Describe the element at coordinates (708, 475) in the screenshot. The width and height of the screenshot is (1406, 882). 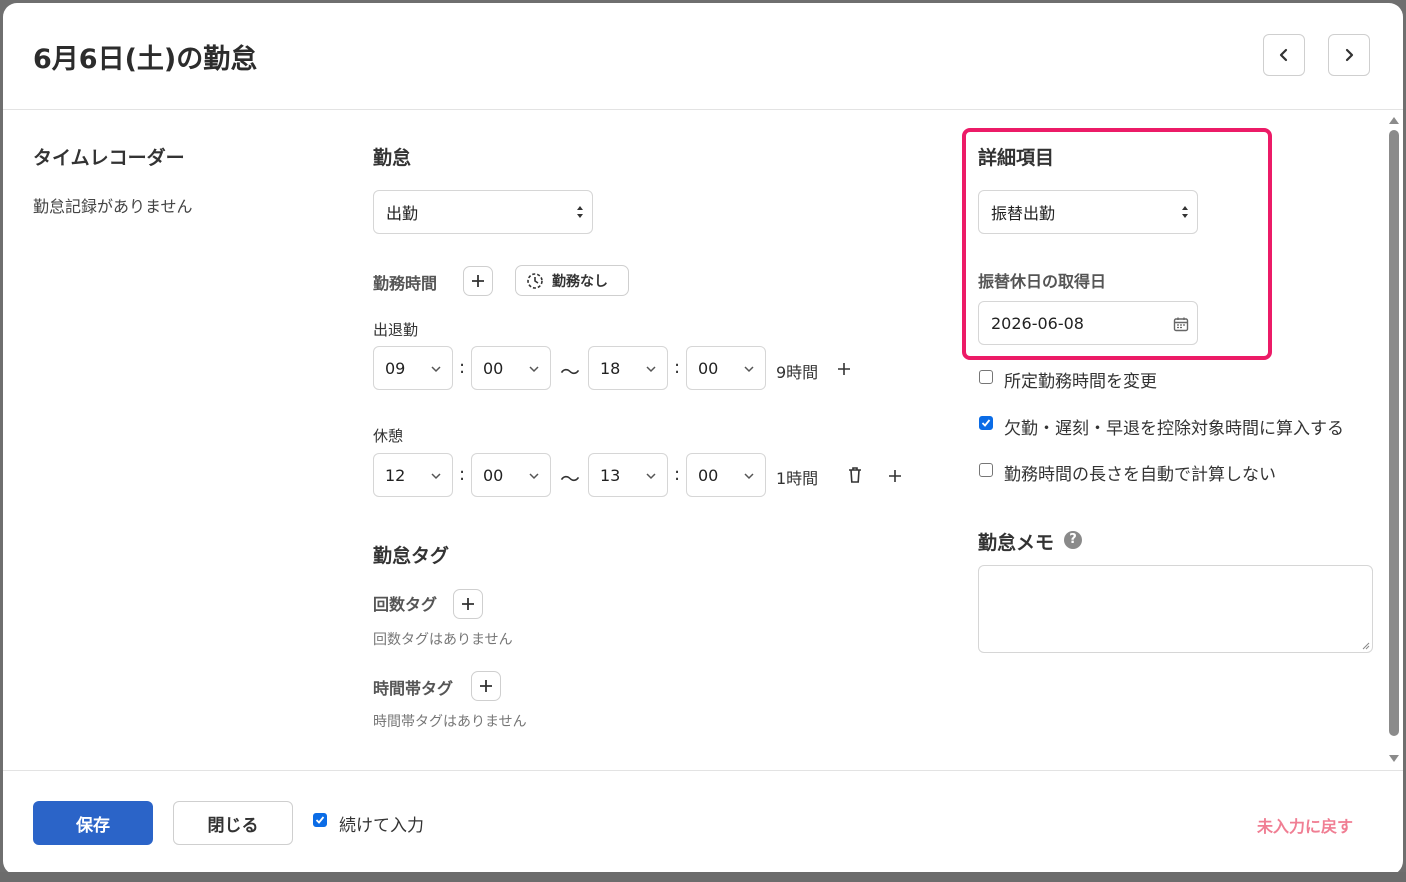
I see `break-end-minute-value: 00` at that location.